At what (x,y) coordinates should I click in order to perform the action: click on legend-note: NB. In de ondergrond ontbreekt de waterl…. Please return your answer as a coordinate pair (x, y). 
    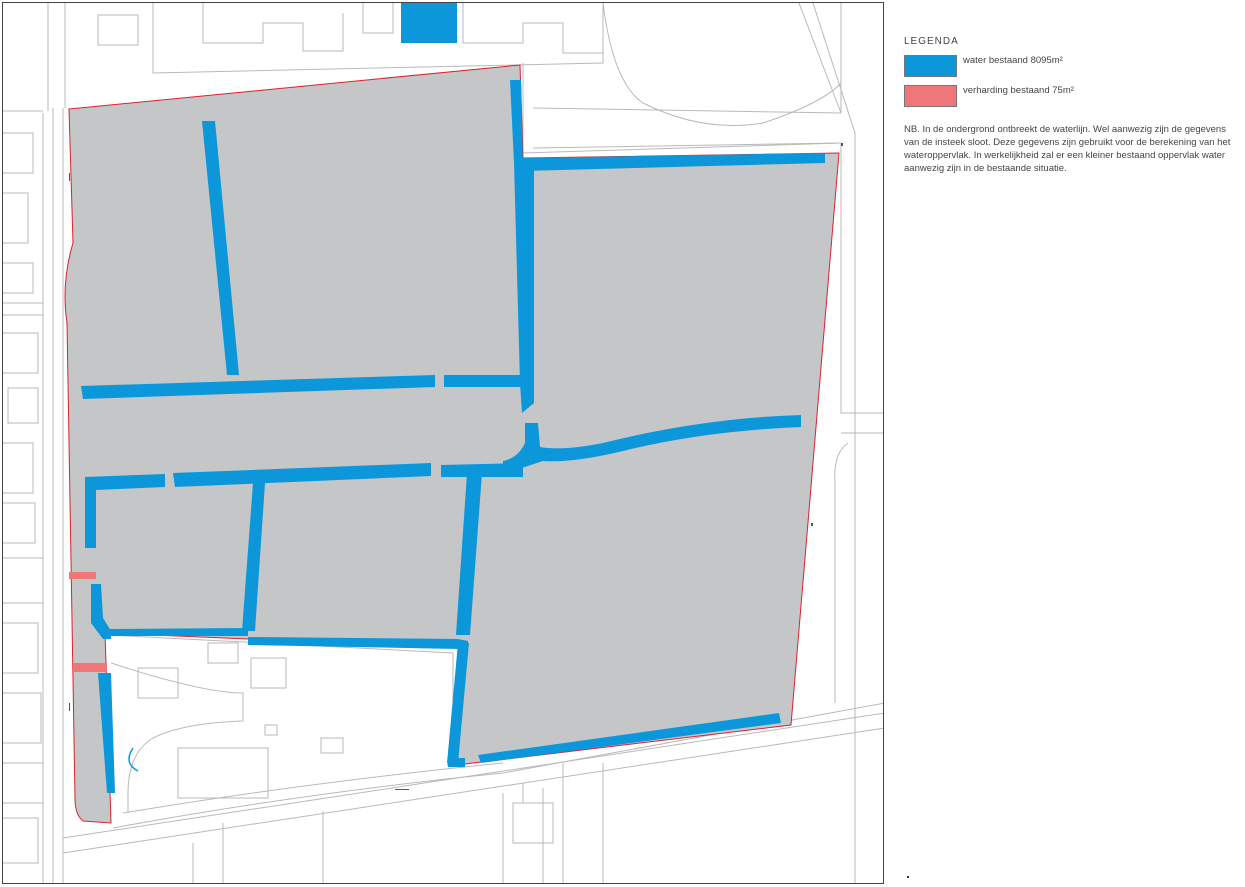
    Looking at the image, I should click on (1067, 149).